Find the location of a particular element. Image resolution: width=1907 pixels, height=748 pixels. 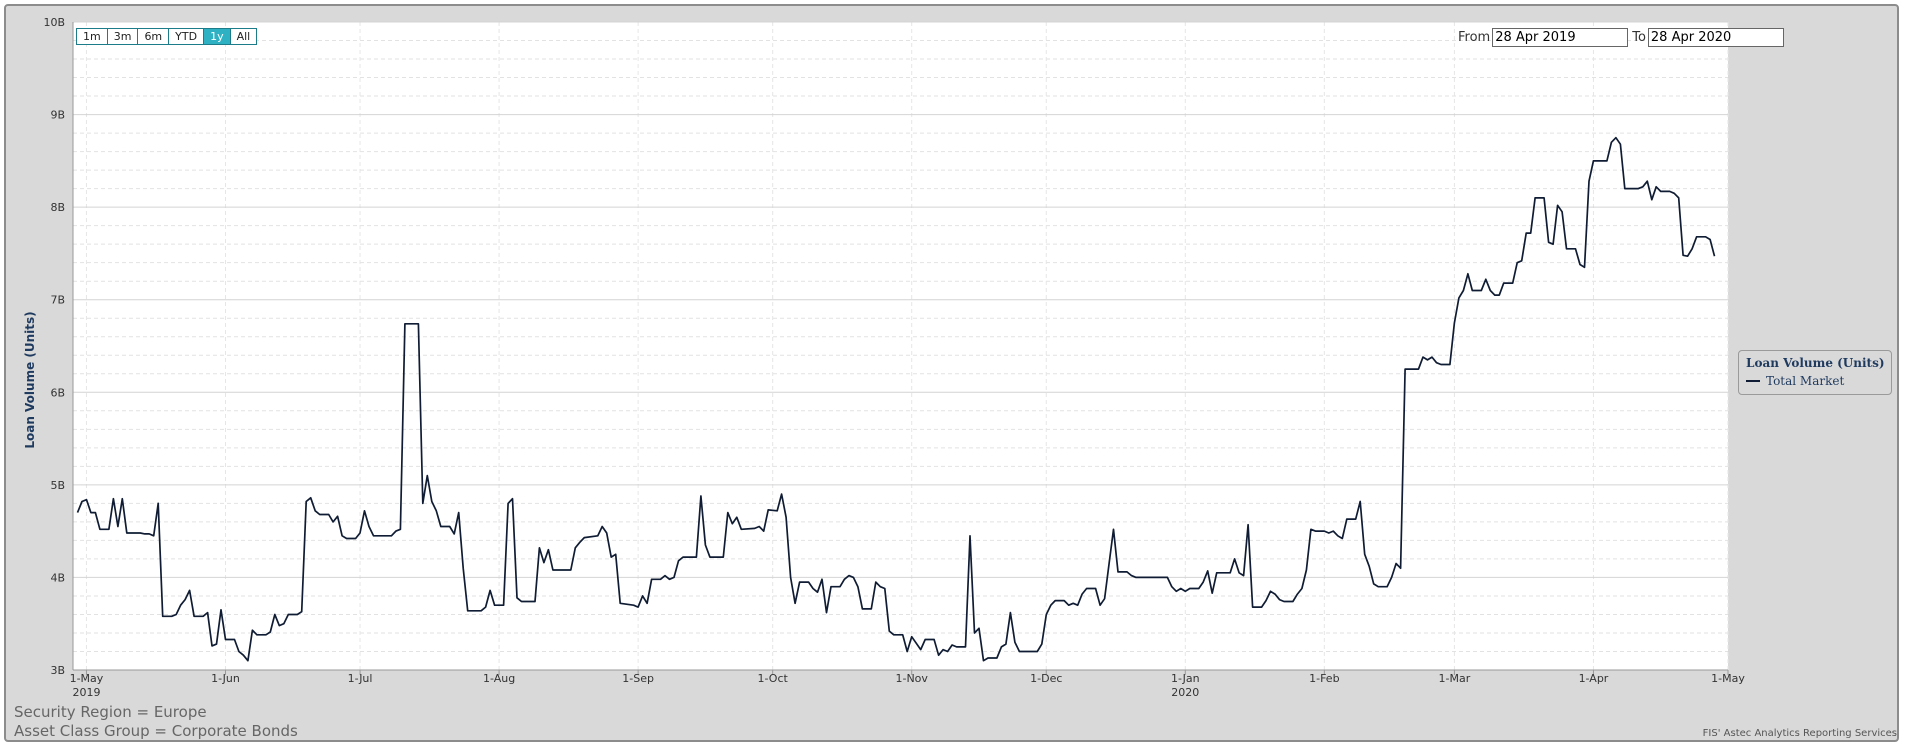

x-tick-label: 1-Jul is located at coordinates (360, 678).